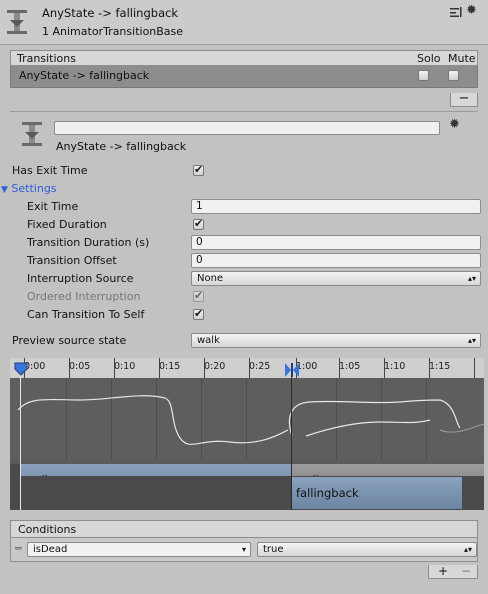 Image resolution: width=488 pixels, height=594 pixels. I want to click on transition-name-field, so click(247, 128).